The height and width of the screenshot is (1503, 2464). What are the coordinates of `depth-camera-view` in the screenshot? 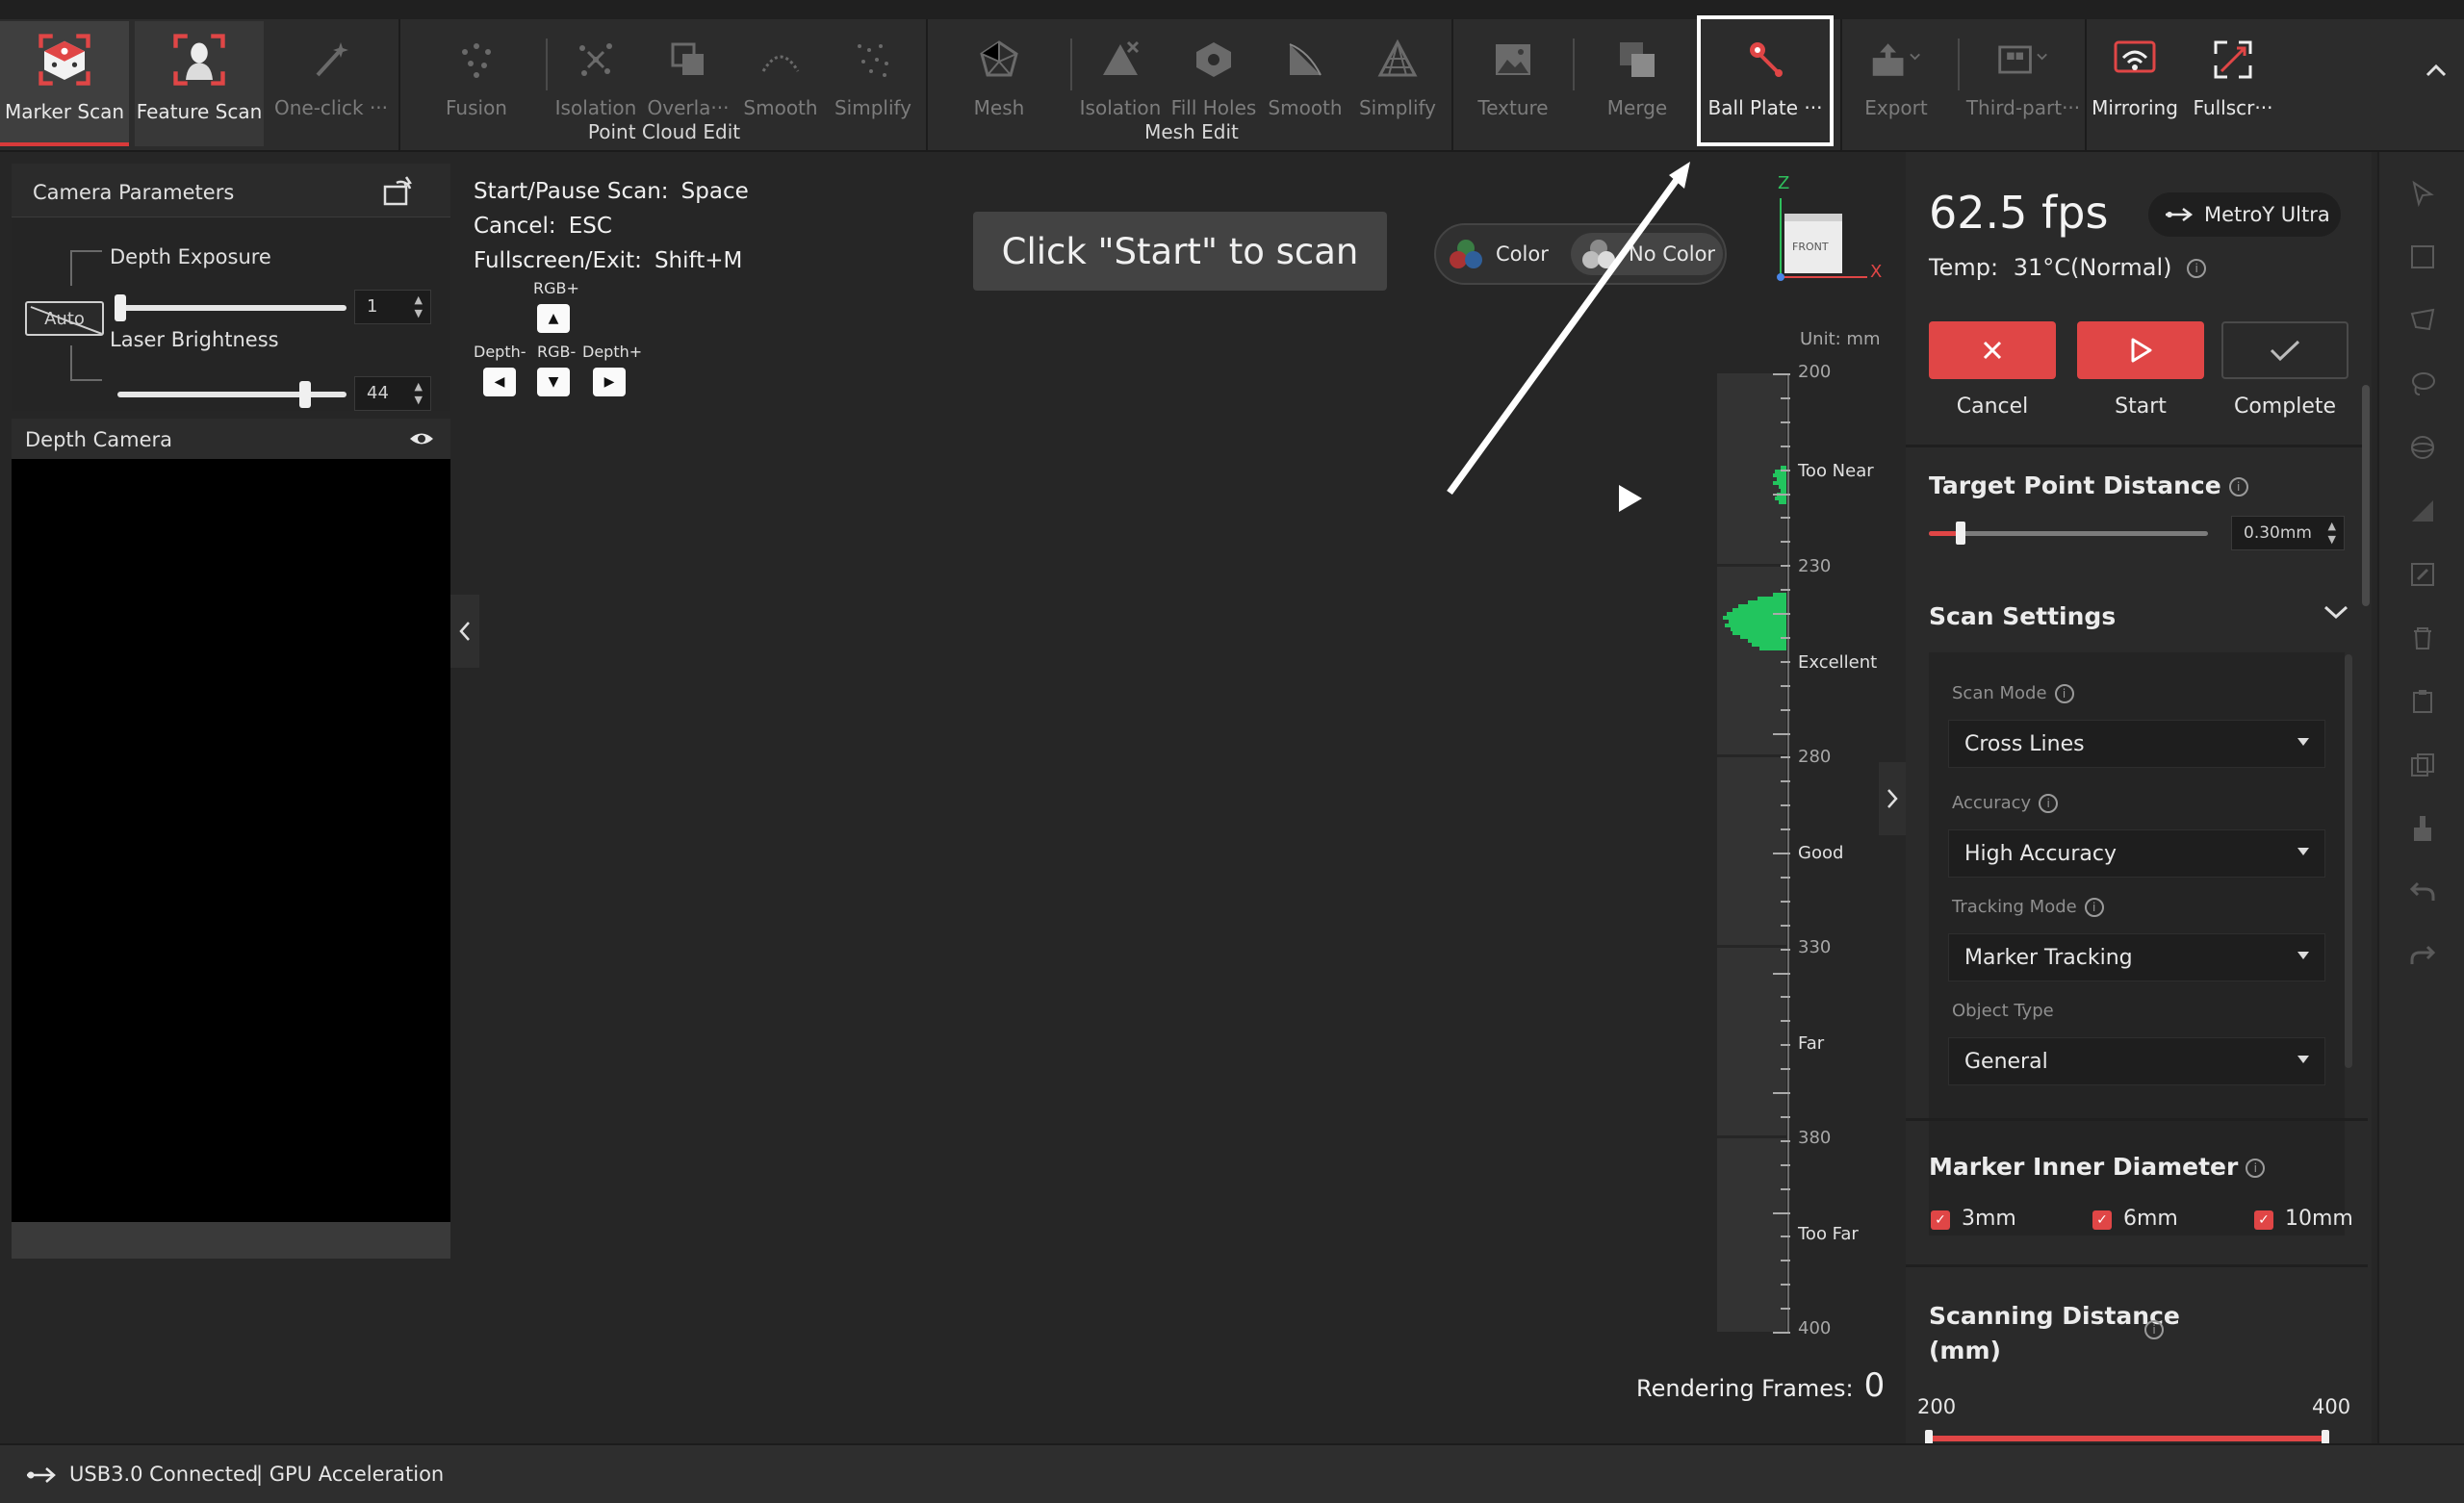 It's located at (231, 840).